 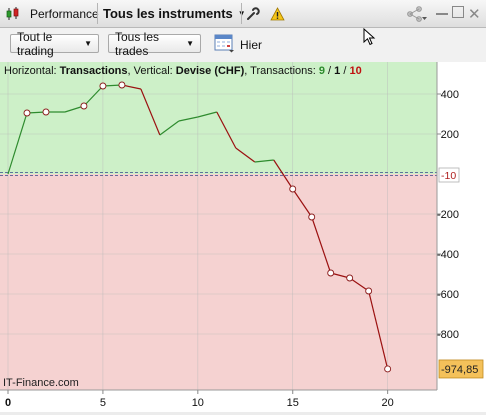 What do you see at coordinates (253, 13) in the screenshot?
I see `wrench-icon` at bounding box center [253, 13].